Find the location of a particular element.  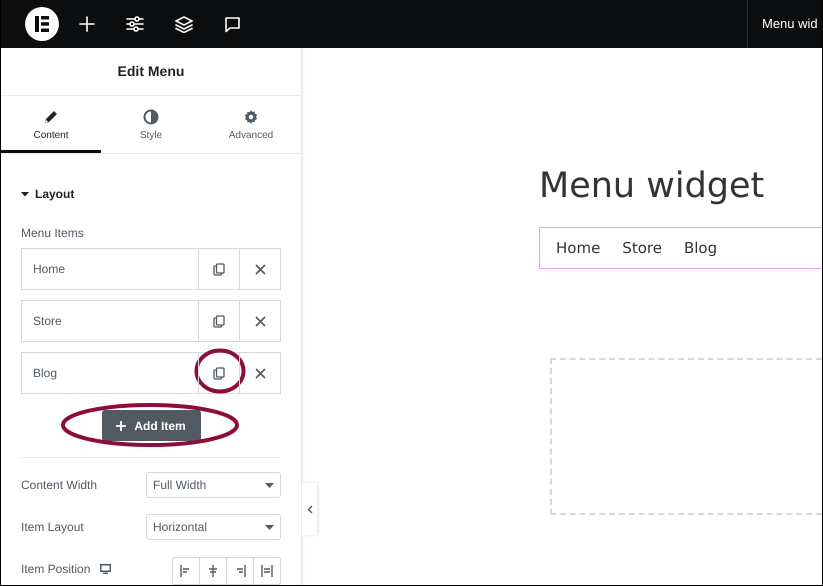

dropdown-field: Full Width is located at coordinates (213, 485).